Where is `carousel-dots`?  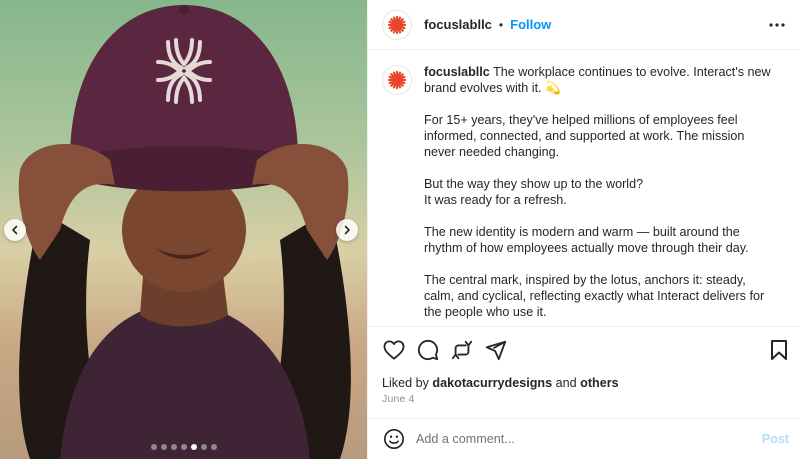
carousel-dots is located at coordinates (183, 447).